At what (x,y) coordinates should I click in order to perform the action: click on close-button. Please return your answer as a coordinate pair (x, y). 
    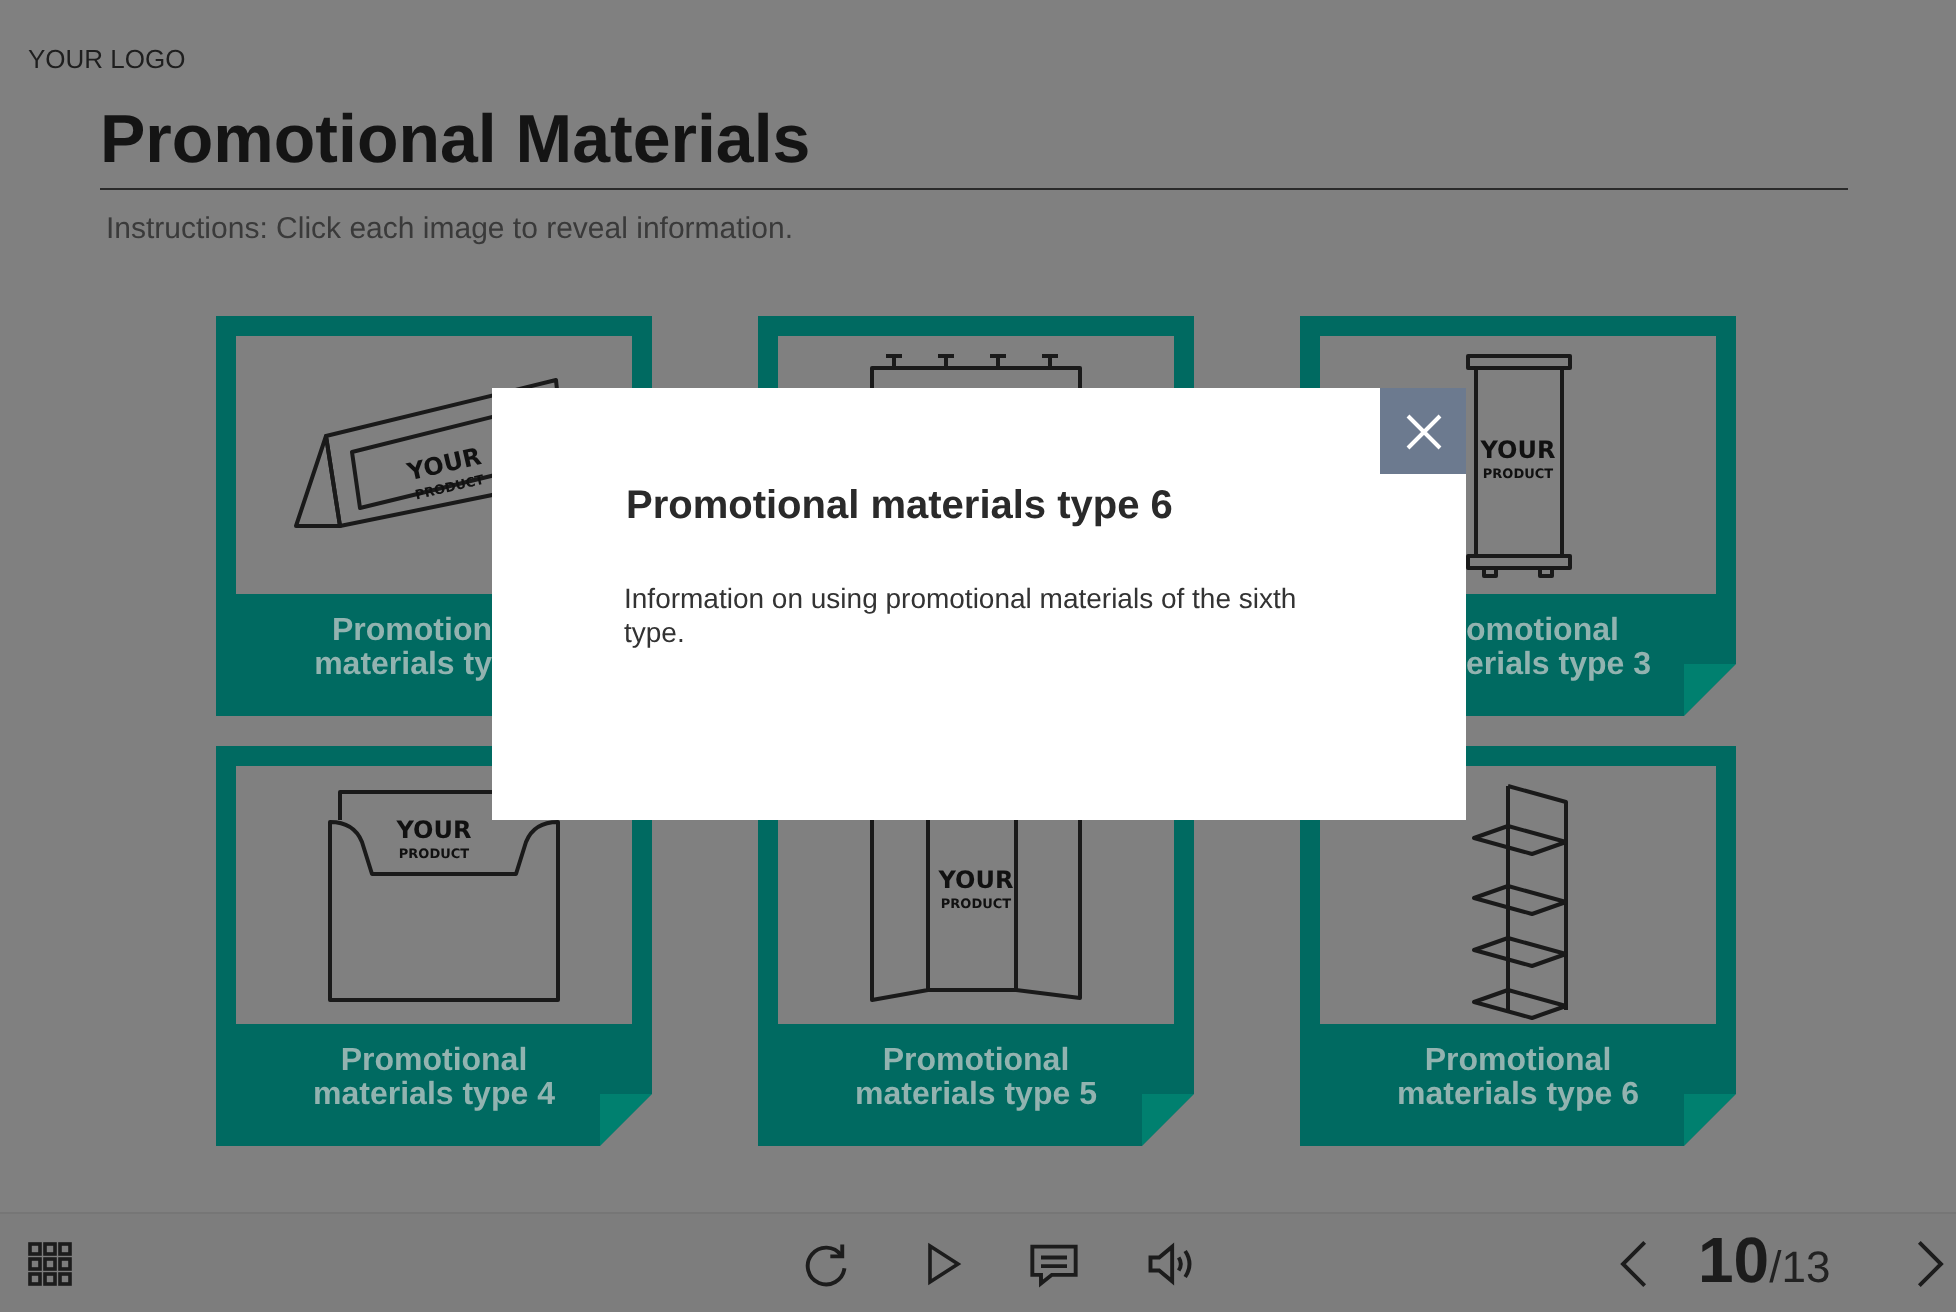
    Looking at the image, I should click on (1423, 431).